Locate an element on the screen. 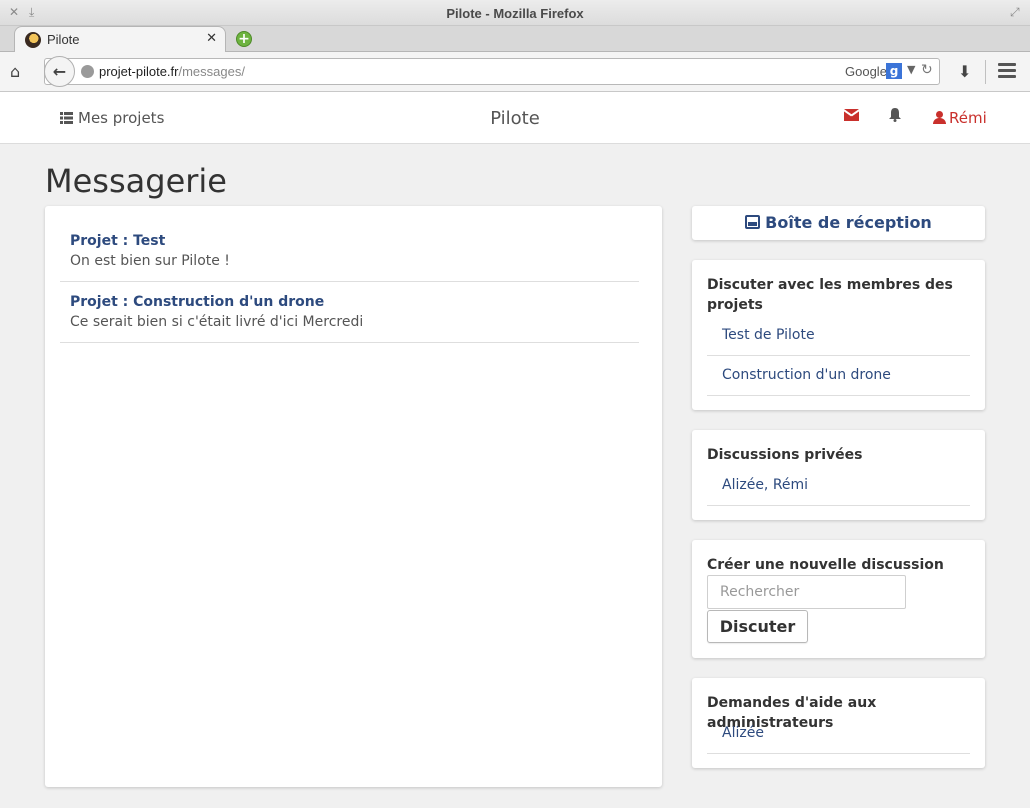 The image size is (1030, 808). my-projects-label: Mes projets is located at coordinates (121, 118).